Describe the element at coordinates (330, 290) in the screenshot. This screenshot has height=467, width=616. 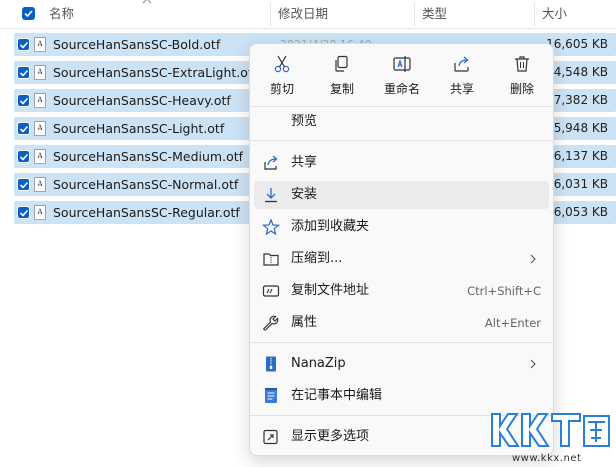
I see `menu-item-label: 复制文件地址` at that location.